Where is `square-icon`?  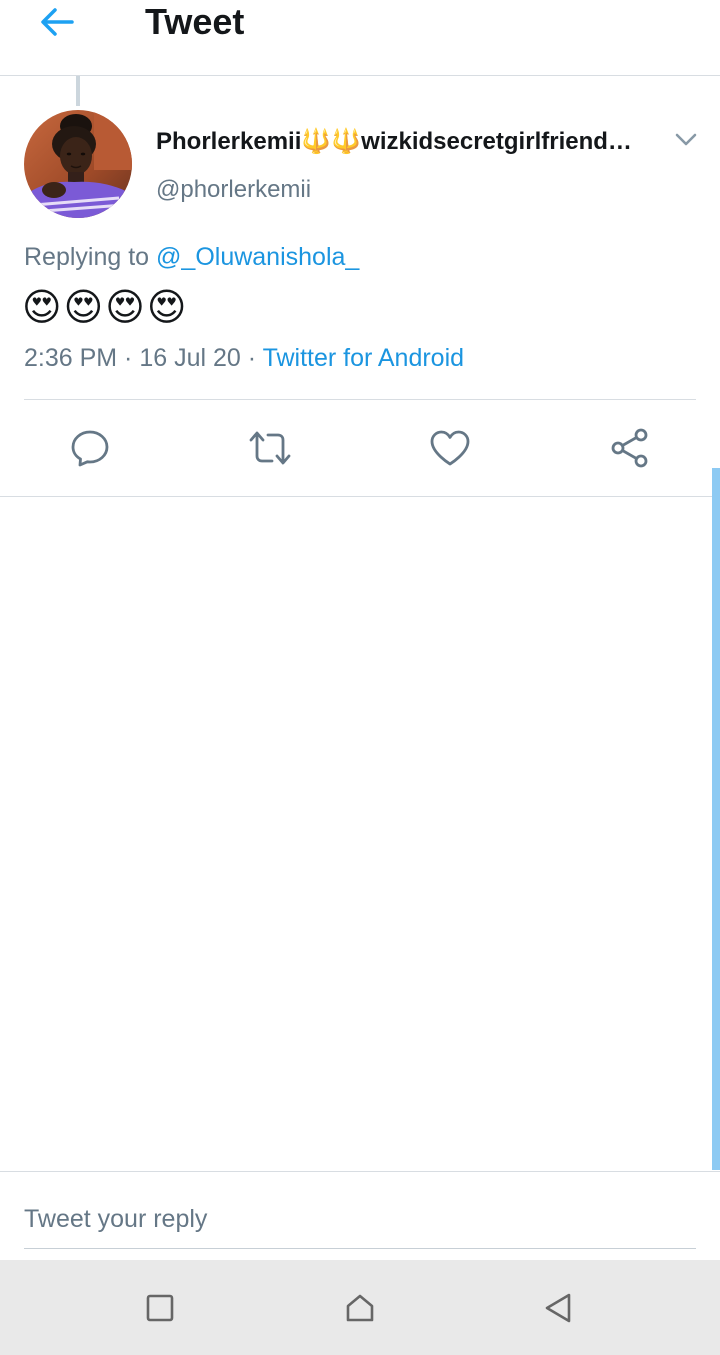
square-icon is located at coordinates (160, 1308).